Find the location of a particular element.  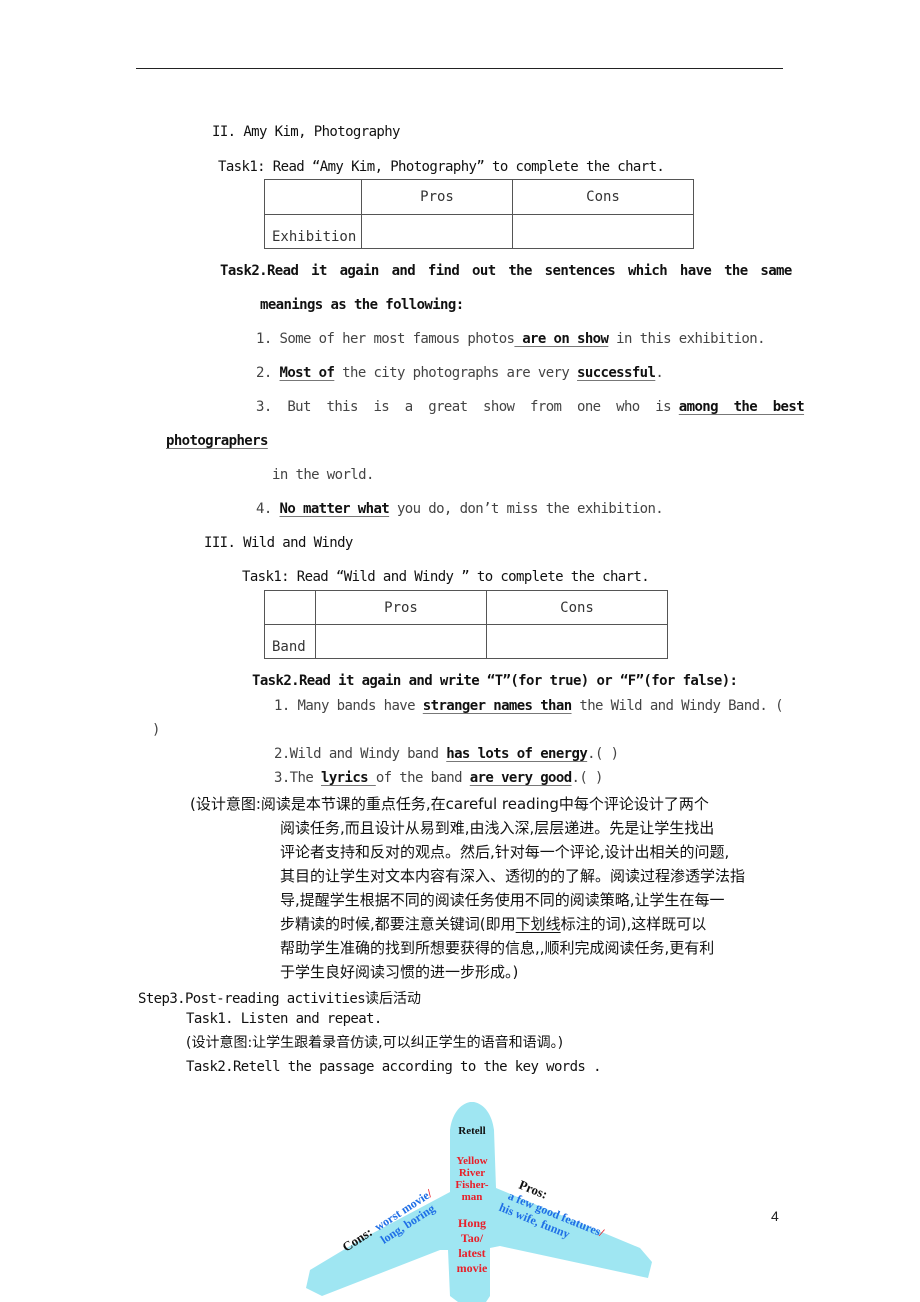

key-phrase: photographers is located at coordinates (217, 441).